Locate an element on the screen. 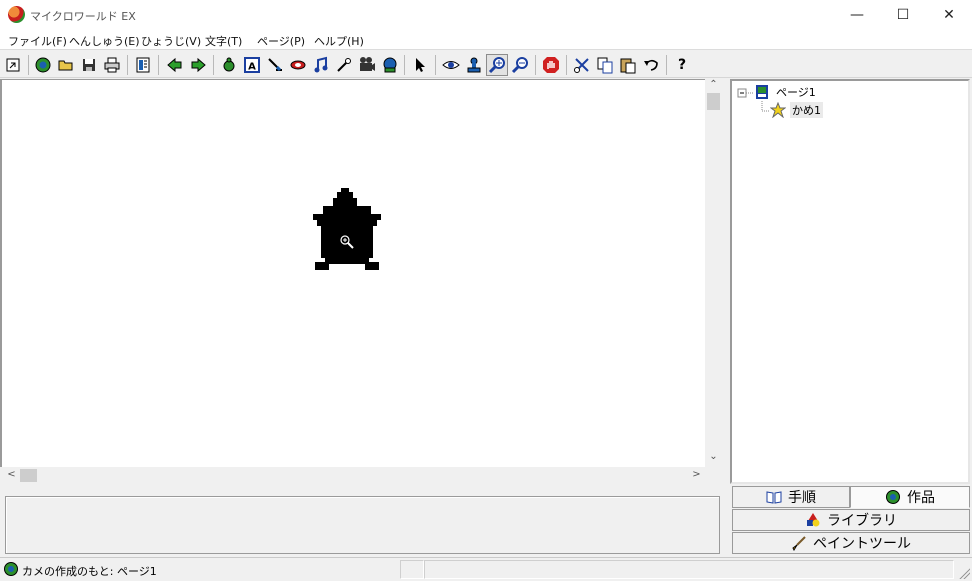 Image resolution: width=972 pixels, height=581 pixels. restore-icon is located at coordinates (13, 65).